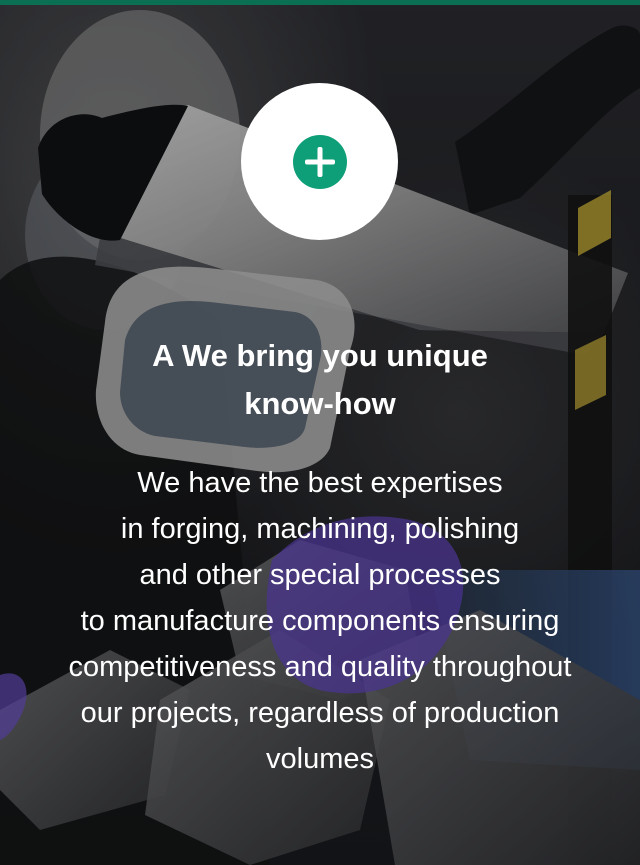 The width and height of the screenshot is (640, 865). I want to click on body-line-1: We have the best expertises, so click(320, 483).